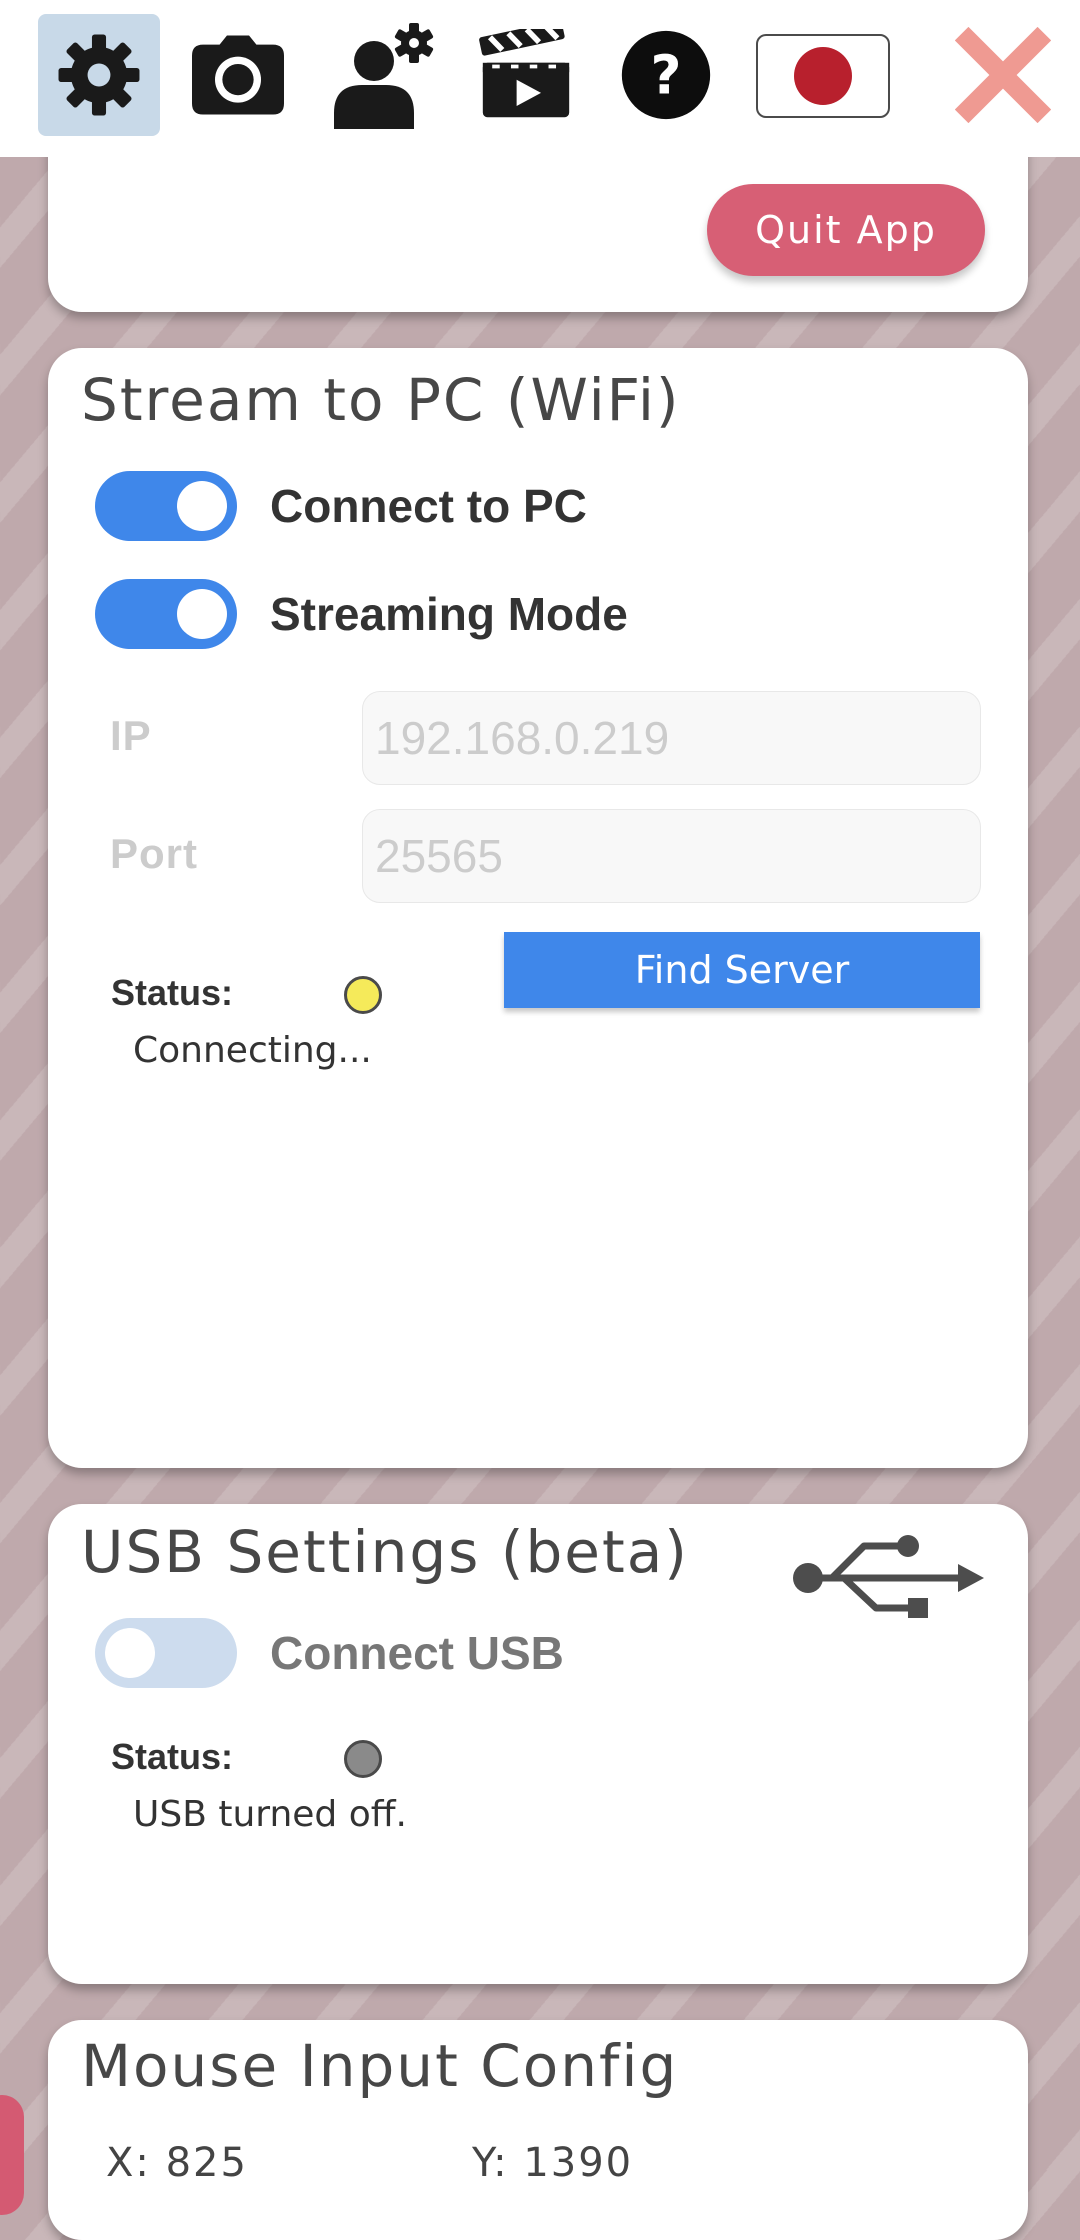  I want to click on mouse-y-readout: Y: 1390, so click(552, 2163).